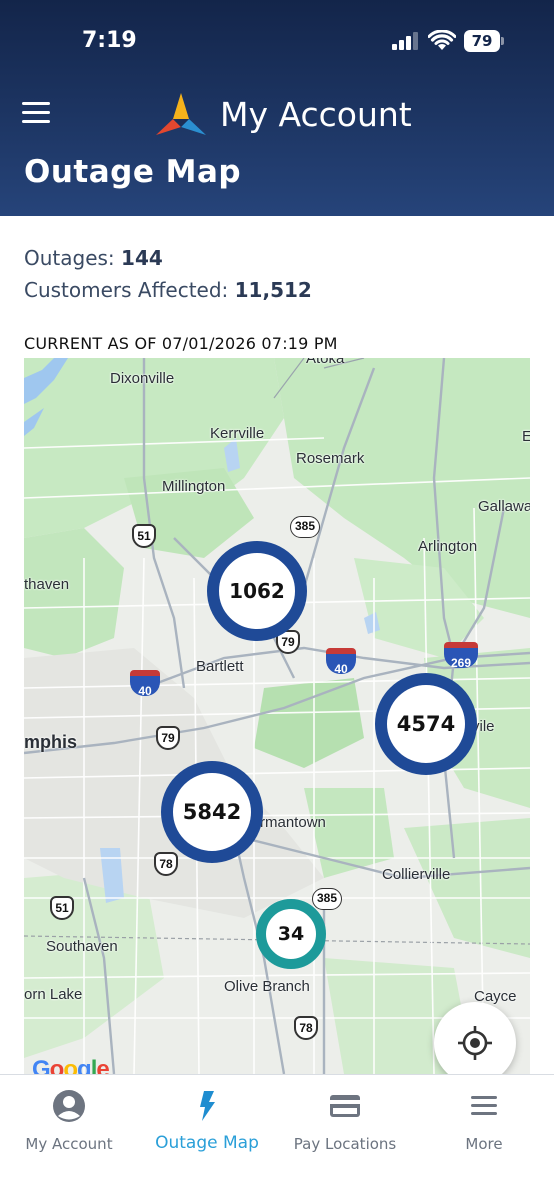 The width and height of the screenshot is (554, 1200). What do you see at coordinates (144, 536) in the screenshot?
I see `us-51-shield: 51` at bounding box center [144, 536].